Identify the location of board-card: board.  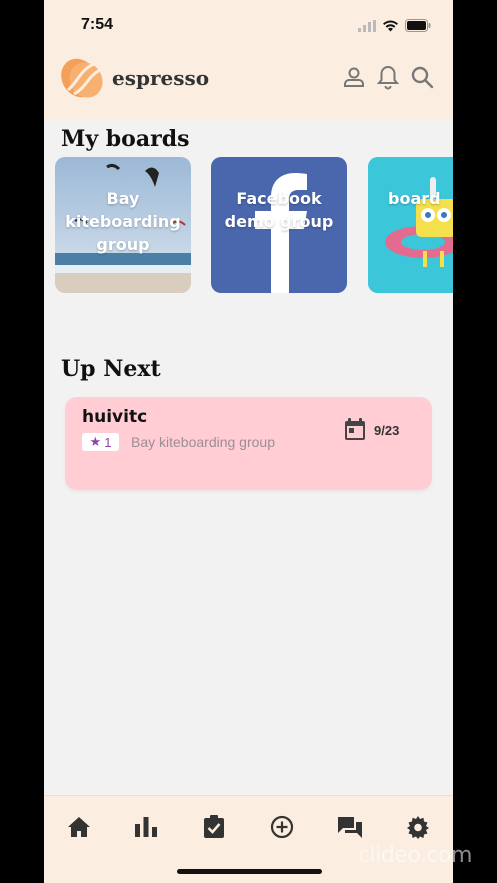
(410, 225).